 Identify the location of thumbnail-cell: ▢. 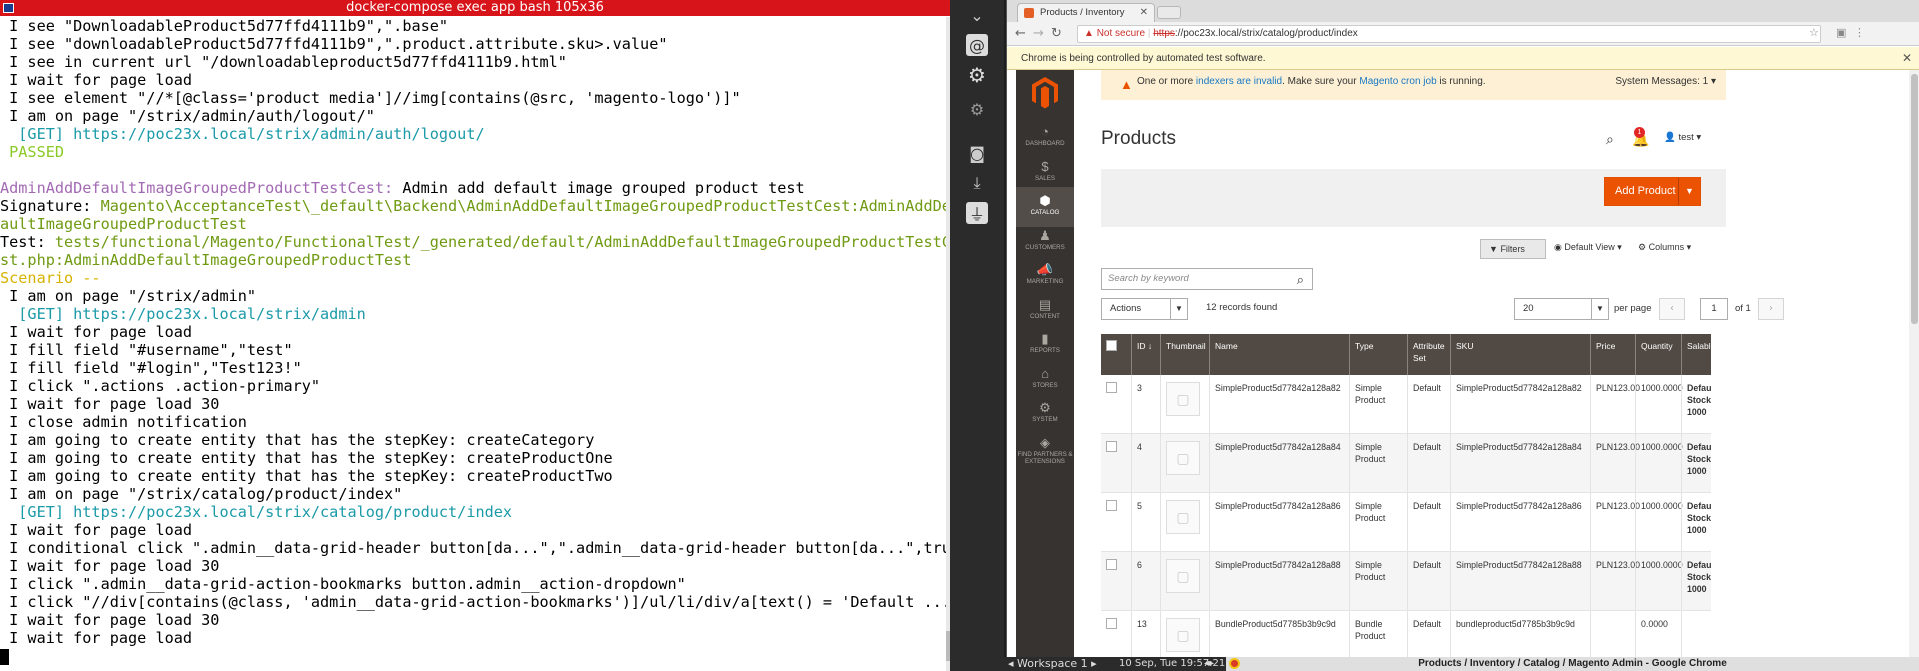
(1184, 581).